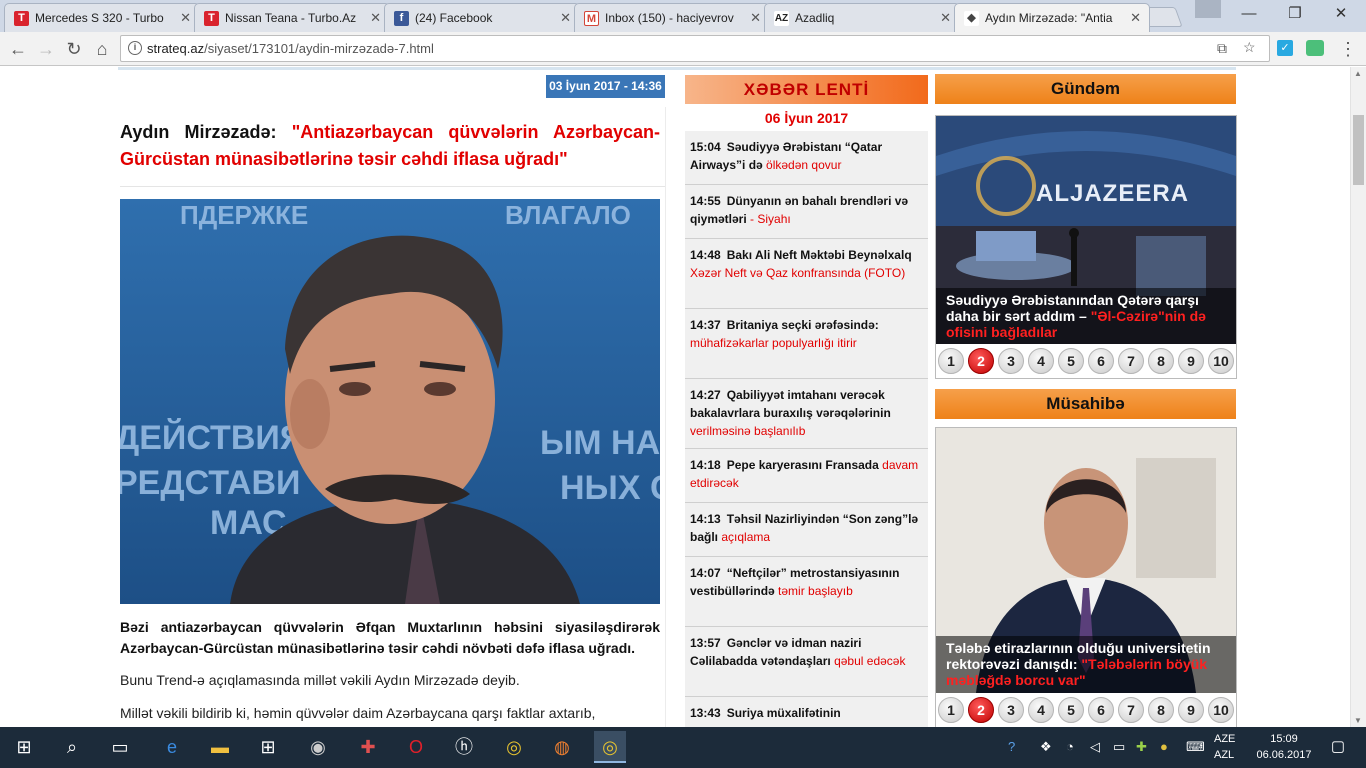  I want to click on battery-icon: ▭, so click(1119, 747).